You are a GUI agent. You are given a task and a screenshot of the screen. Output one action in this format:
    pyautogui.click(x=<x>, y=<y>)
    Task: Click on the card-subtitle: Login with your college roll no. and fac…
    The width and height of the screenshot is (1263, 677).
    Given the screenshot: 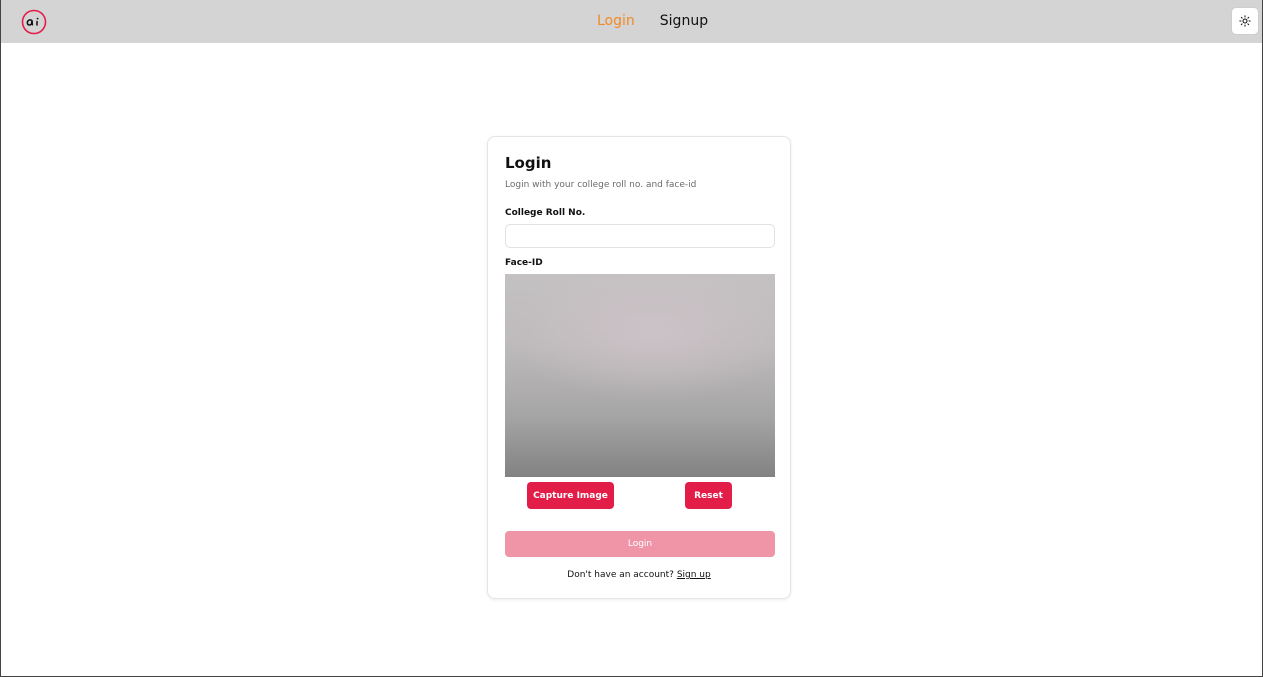 What is the action you would take?
    pyautogui.click(x=601, y=185)
    